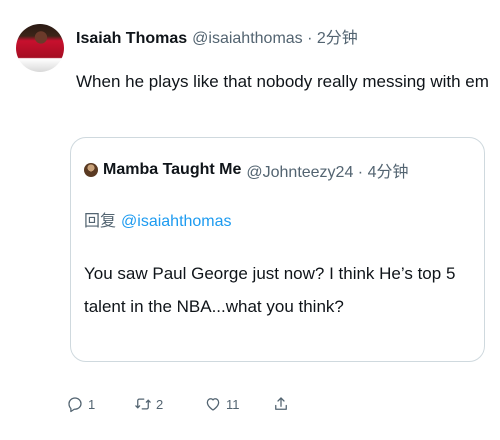 This screenshot has height=440, width=500. What do you see at coordinates (213, 404) in the screenshot?
I see `like-icon` at bounding box center [213, 404].